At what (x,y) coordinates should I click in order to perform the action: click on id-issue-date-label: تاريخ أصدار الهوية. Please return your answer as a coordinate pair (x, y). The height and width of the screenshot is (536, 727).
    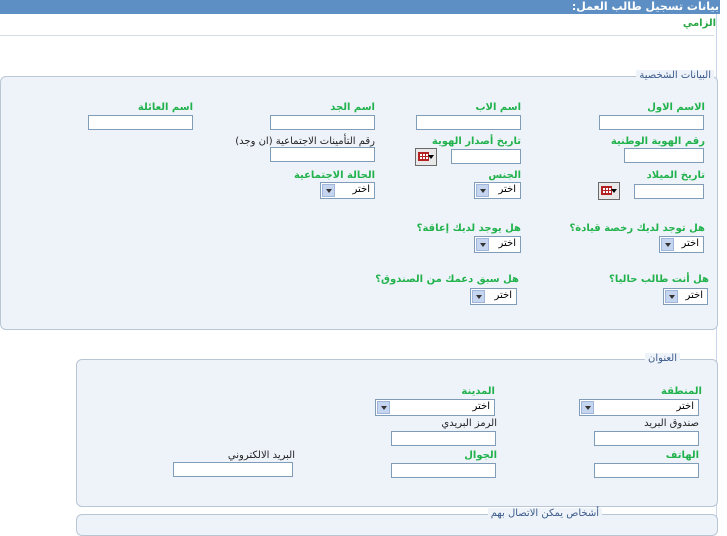
    Looking at the image, I should click on (476, 141).